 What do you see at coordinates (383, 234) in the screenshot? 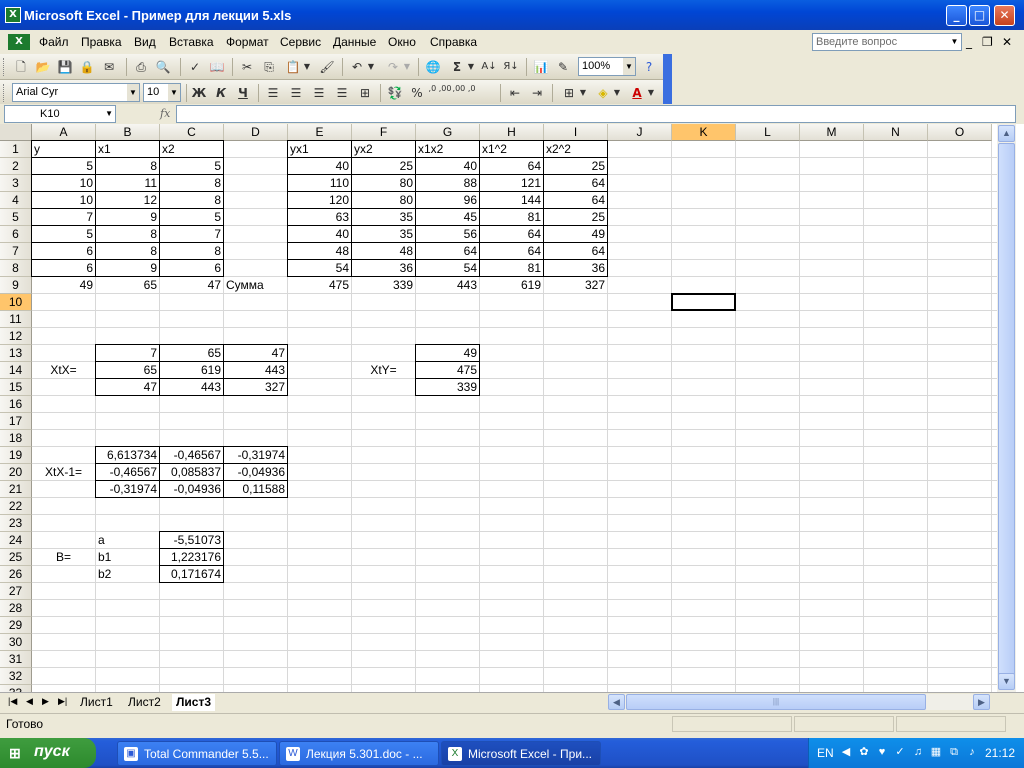
I see `cell-f6: 35` at bounding box center [383, 234].